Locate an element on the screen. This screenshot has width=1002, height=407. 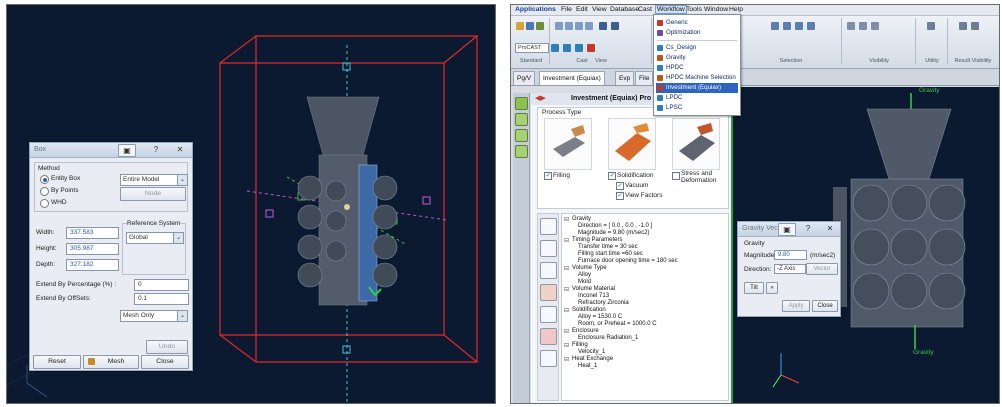
open-icon is located at coordinates (530, 26).